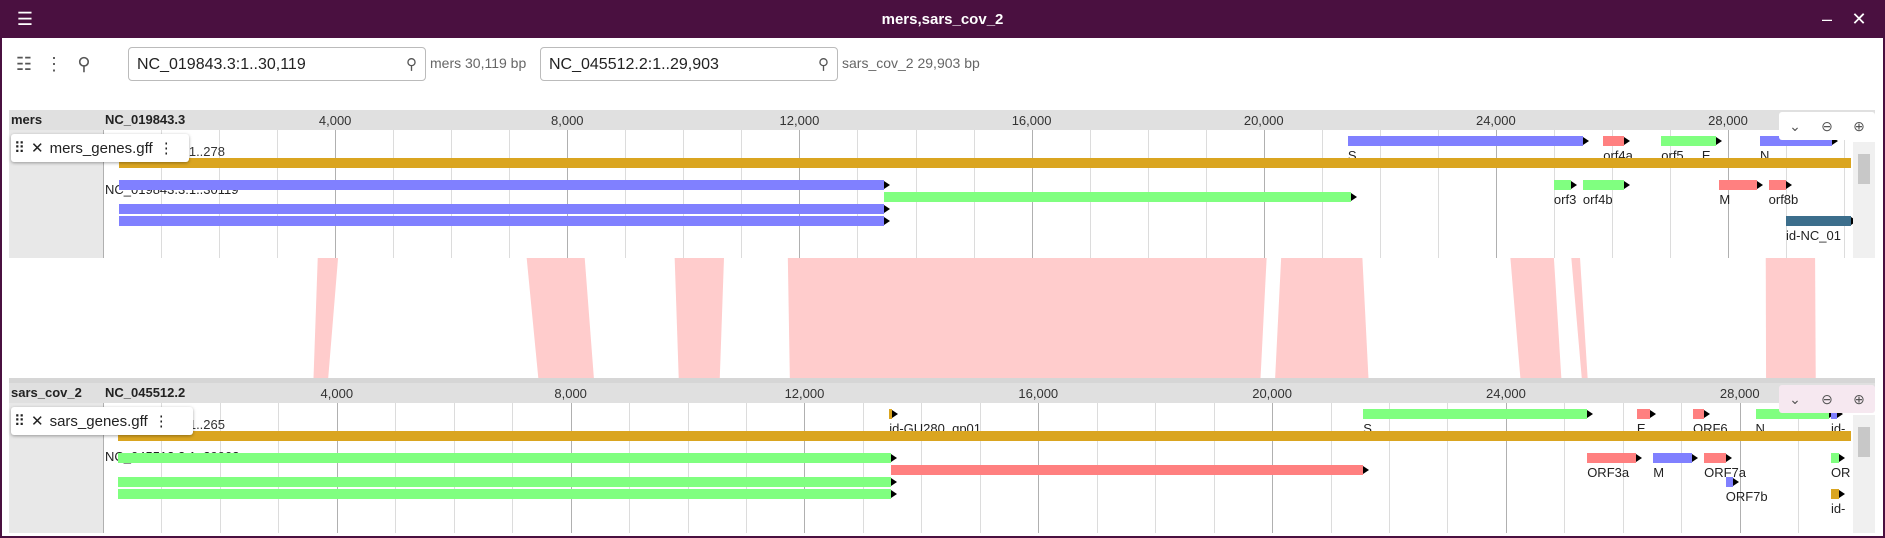  I want to click on location-input-mers: NC_019843.3:1..30,119 ⚲, so click(277, 64).